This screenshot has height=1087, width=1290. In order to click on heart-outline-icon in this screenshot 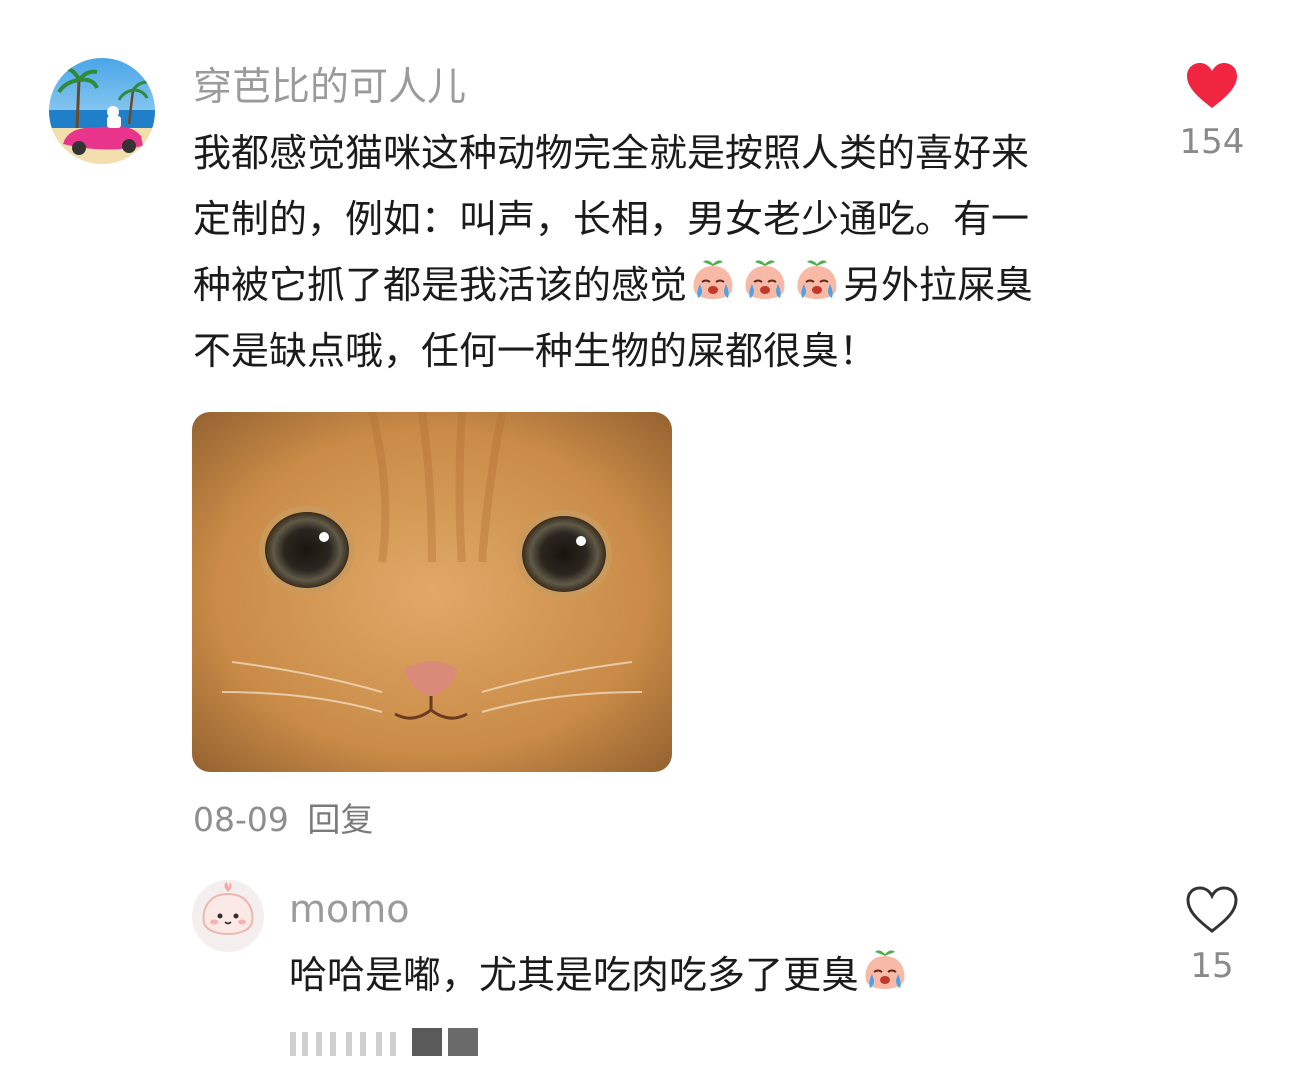, I will do `click(1212, 909)`.